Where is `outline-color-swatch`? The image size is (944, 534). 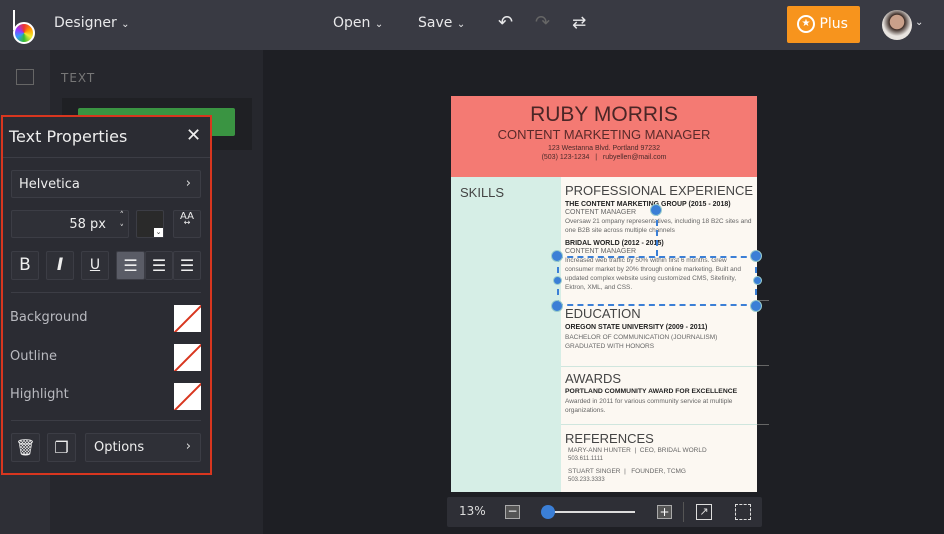
outline-color-swatch is located at coordinates (187, 357).